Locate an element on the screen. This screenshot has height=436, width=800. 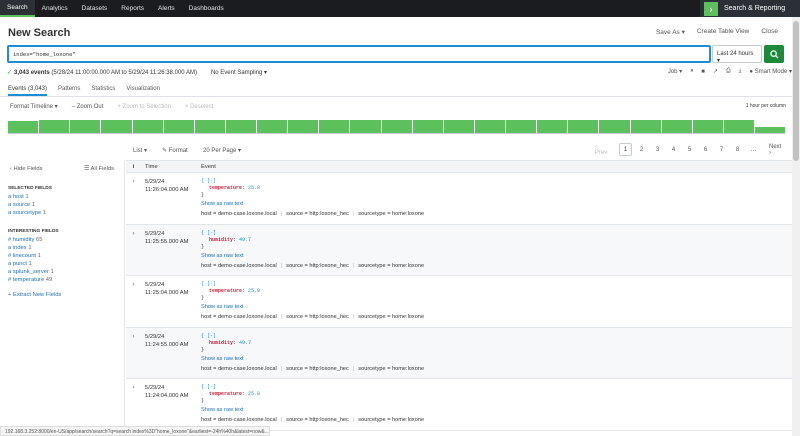
tab-visualization: Visualization is located at coordinates (143, 89).